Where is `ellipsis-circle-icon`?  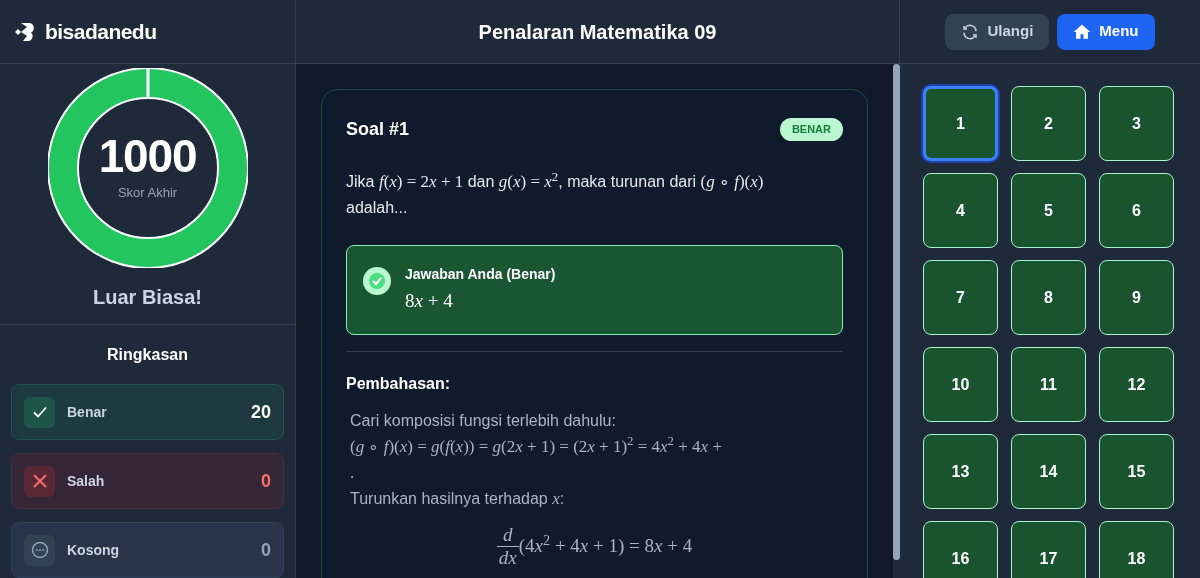
ellipsis-circle-icon is located at coordinates (39, 550).